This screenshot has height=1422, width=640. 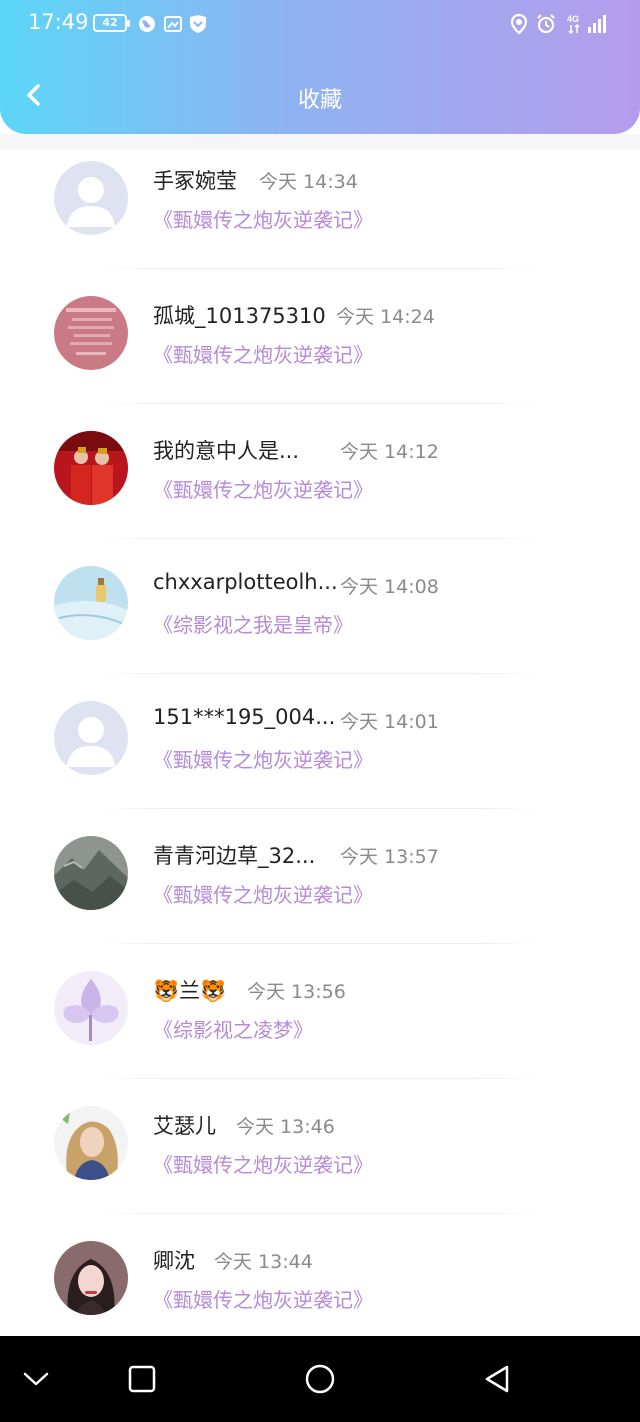 I want to click on system-nav-bar, so click(x=320, y=1379).